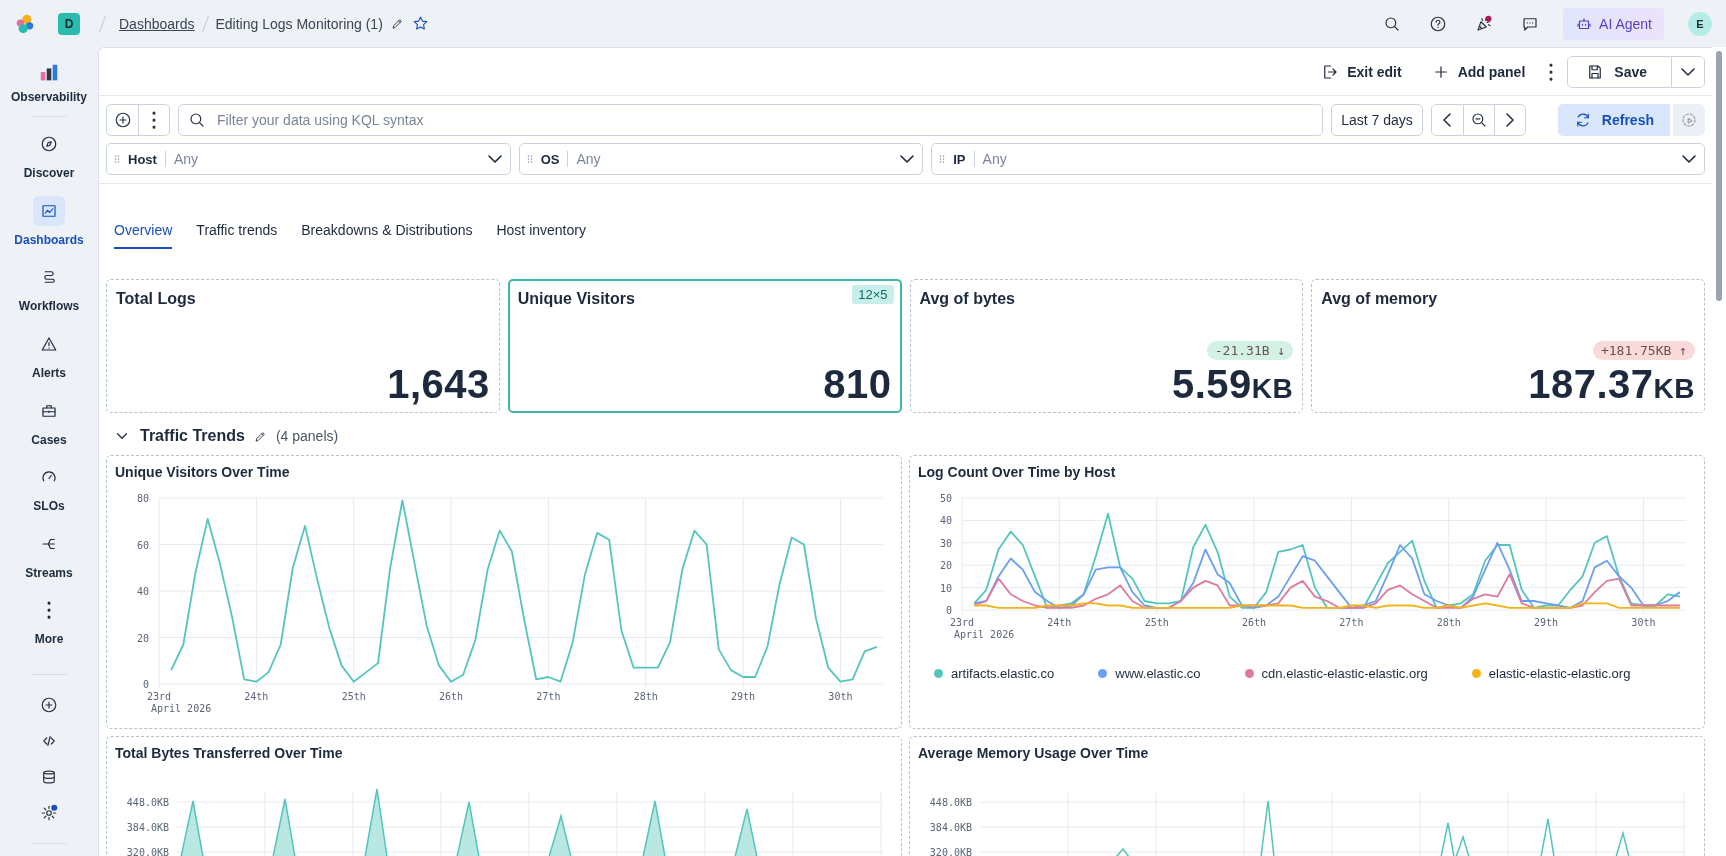 The image size is (1726, 856). What do you see at coordinates (1379, 299) in the screenshot?
I see `metric-title: Avg of memory` at bounding box center [1379, 299].